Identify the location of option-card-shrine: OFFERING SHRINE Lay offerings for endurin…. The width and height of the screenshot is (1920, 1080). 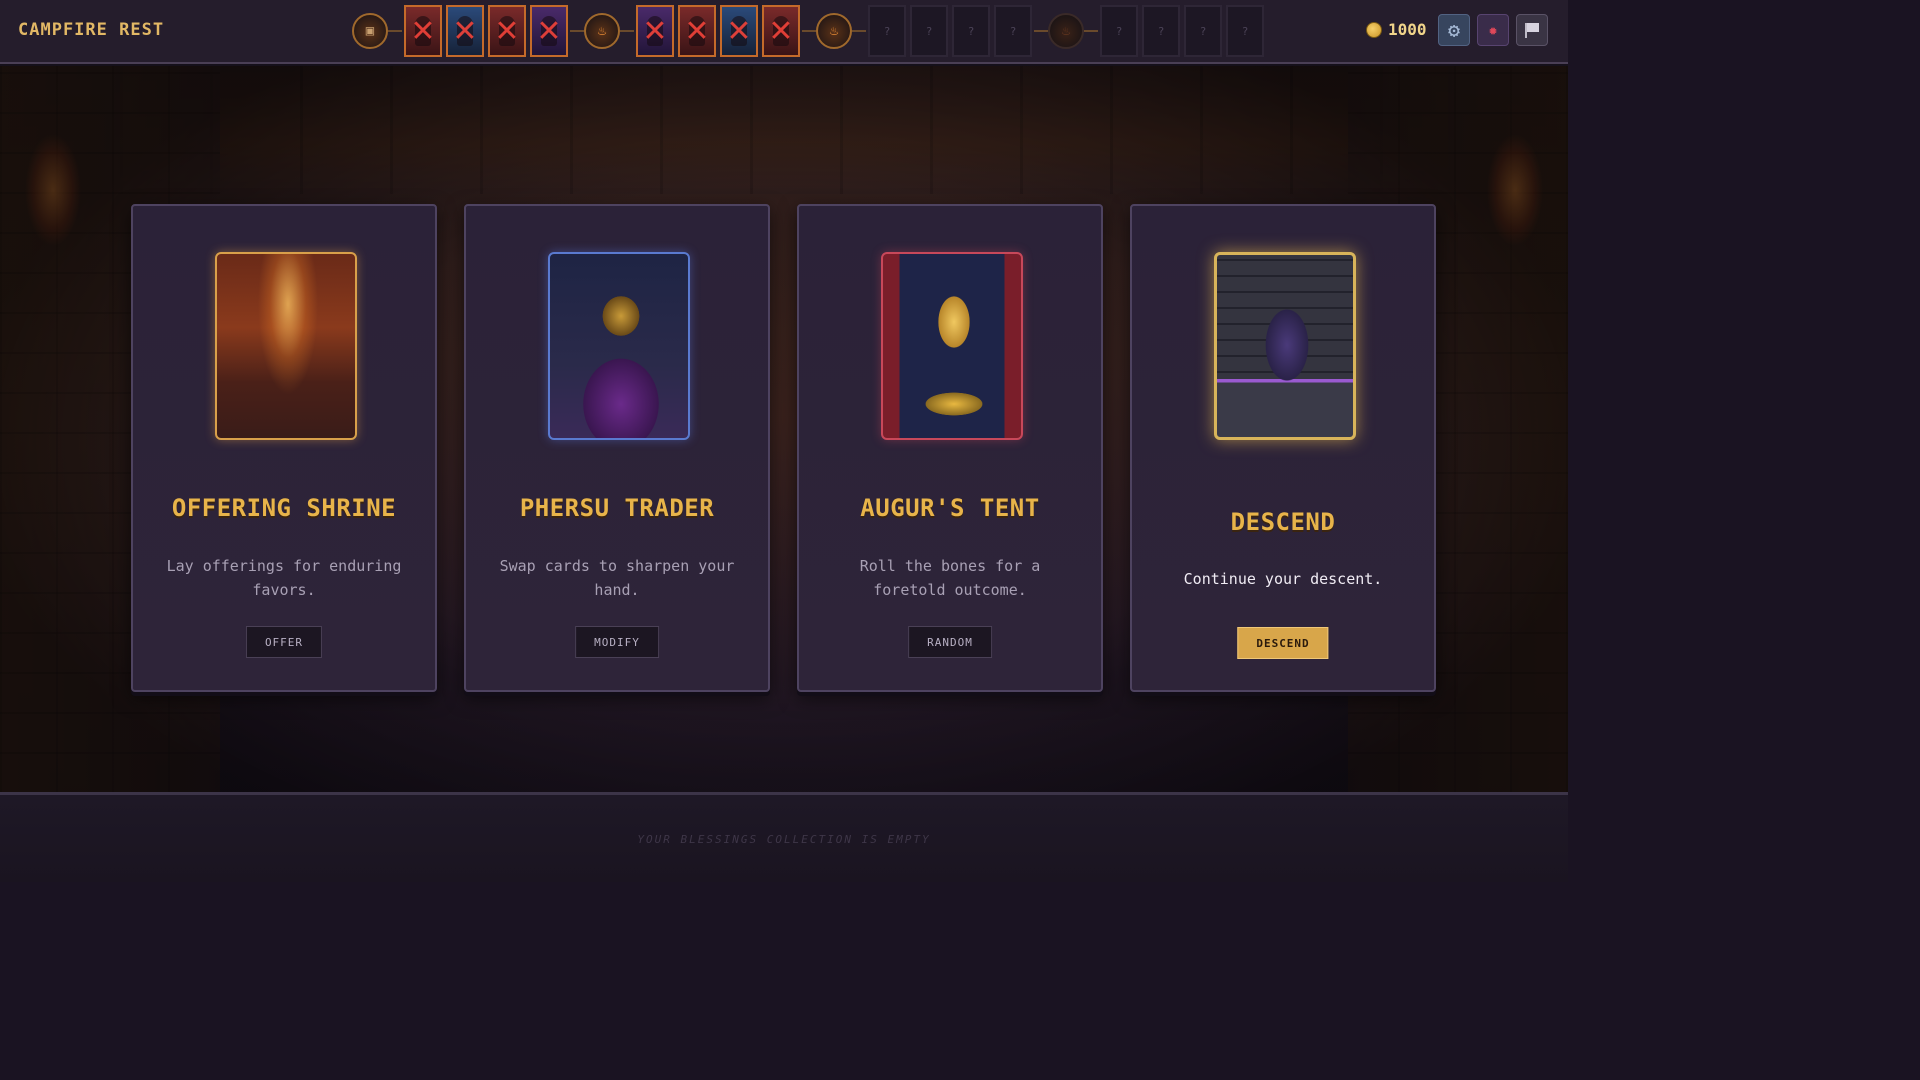
(284, 448).